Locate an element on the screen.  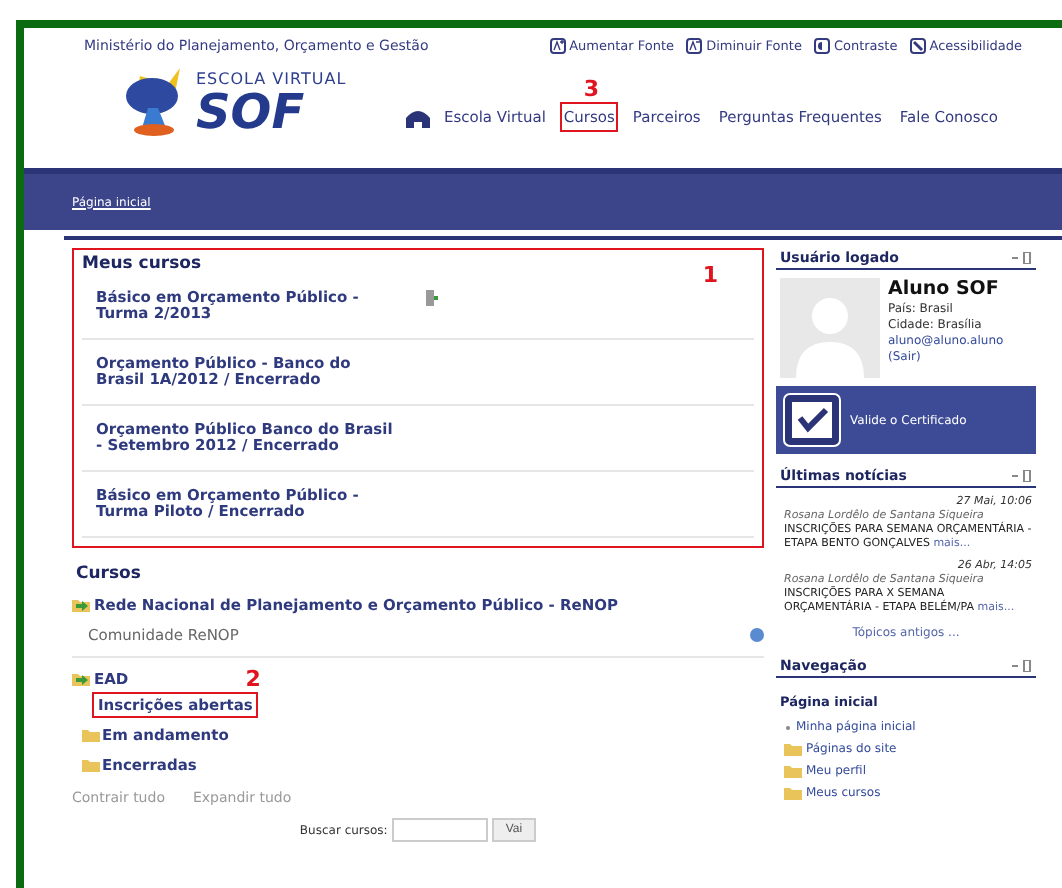
callout-number: 2 is located at coordinates (253, 679).